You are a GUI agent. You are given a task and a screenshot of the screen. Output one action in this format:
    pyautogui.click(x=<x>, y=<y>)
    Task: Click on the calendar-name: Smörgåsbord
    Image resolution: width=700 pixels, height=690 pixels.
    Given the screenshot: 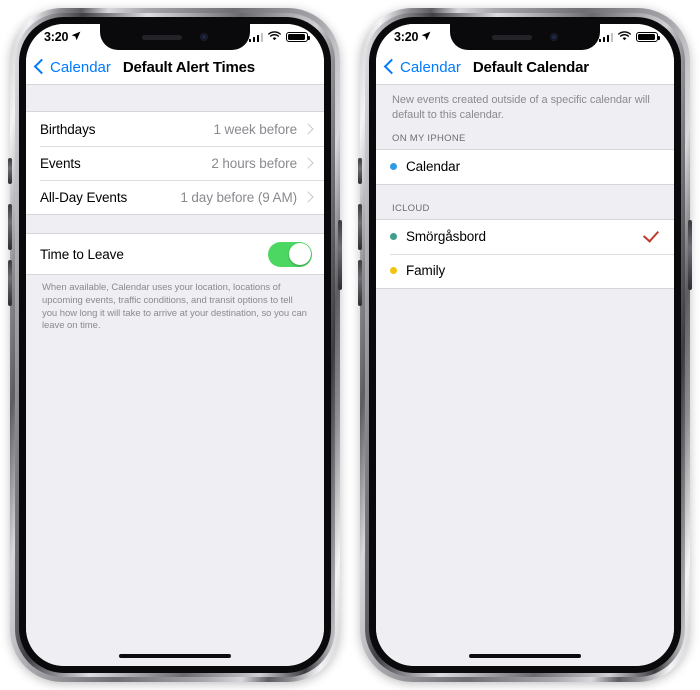 What is the action you would take?
    pyautogui.click(x=446, y=237)
    